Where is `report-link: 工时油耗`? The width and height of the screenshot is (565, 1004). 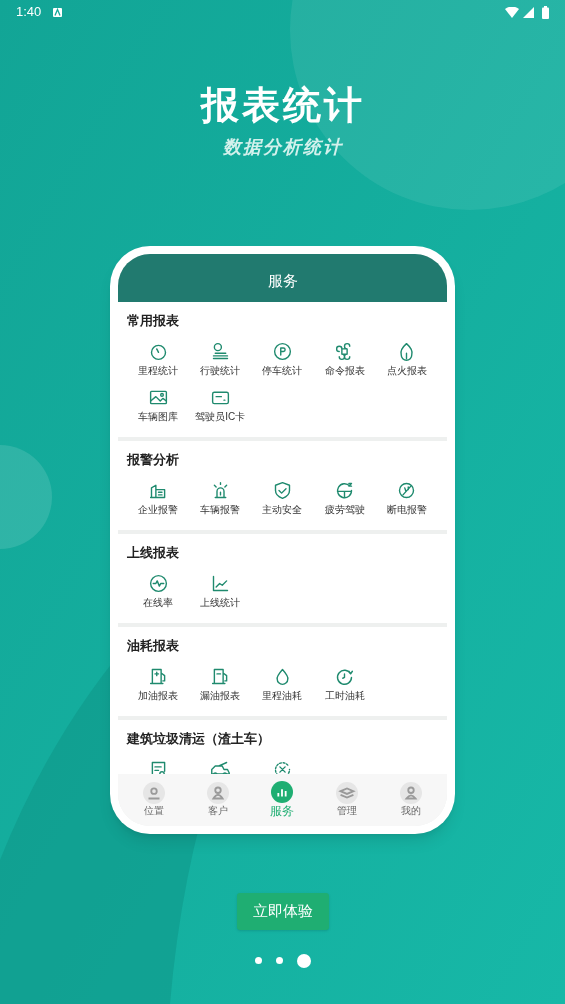 report-link: 工时油耗 is located at coordinates (344, 696).